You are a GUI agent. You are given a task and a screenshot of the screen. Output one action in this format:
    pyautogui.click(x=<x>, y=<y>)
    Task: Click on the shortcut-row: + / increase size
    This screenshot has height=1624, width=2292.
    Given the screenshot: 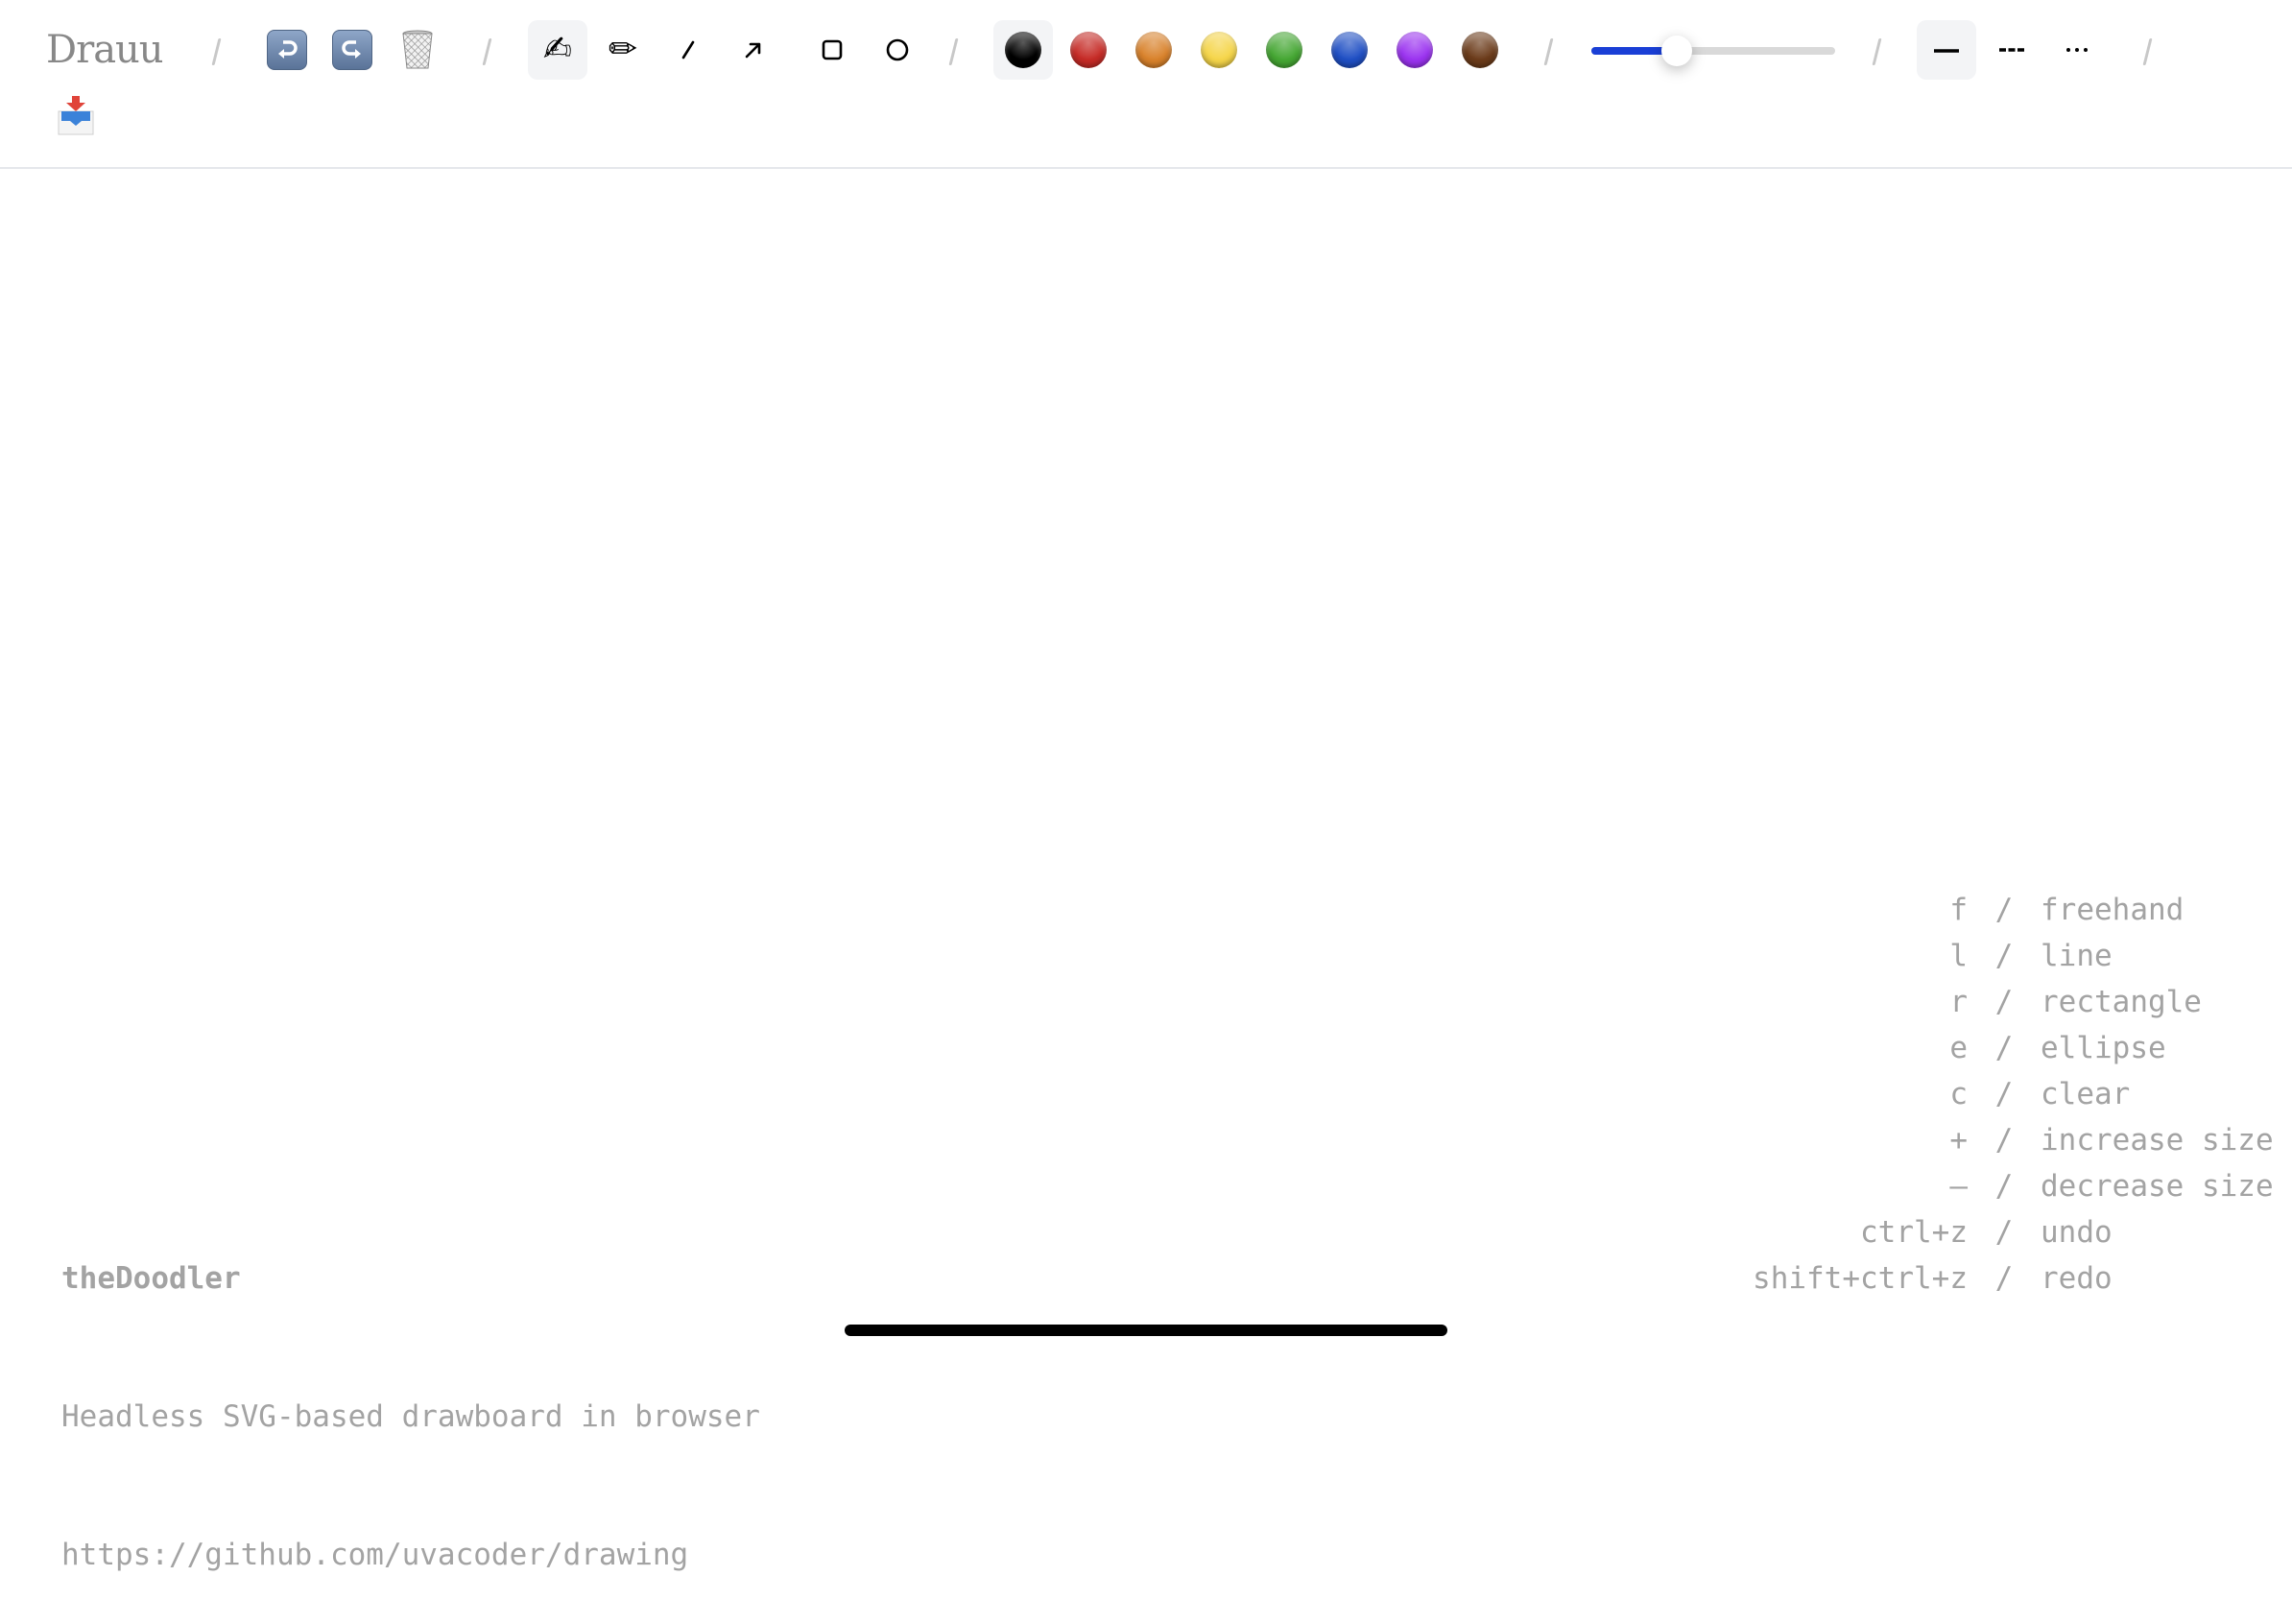 What is the action you would take?
    pyautogui.click(x=2004, y=1140)
    